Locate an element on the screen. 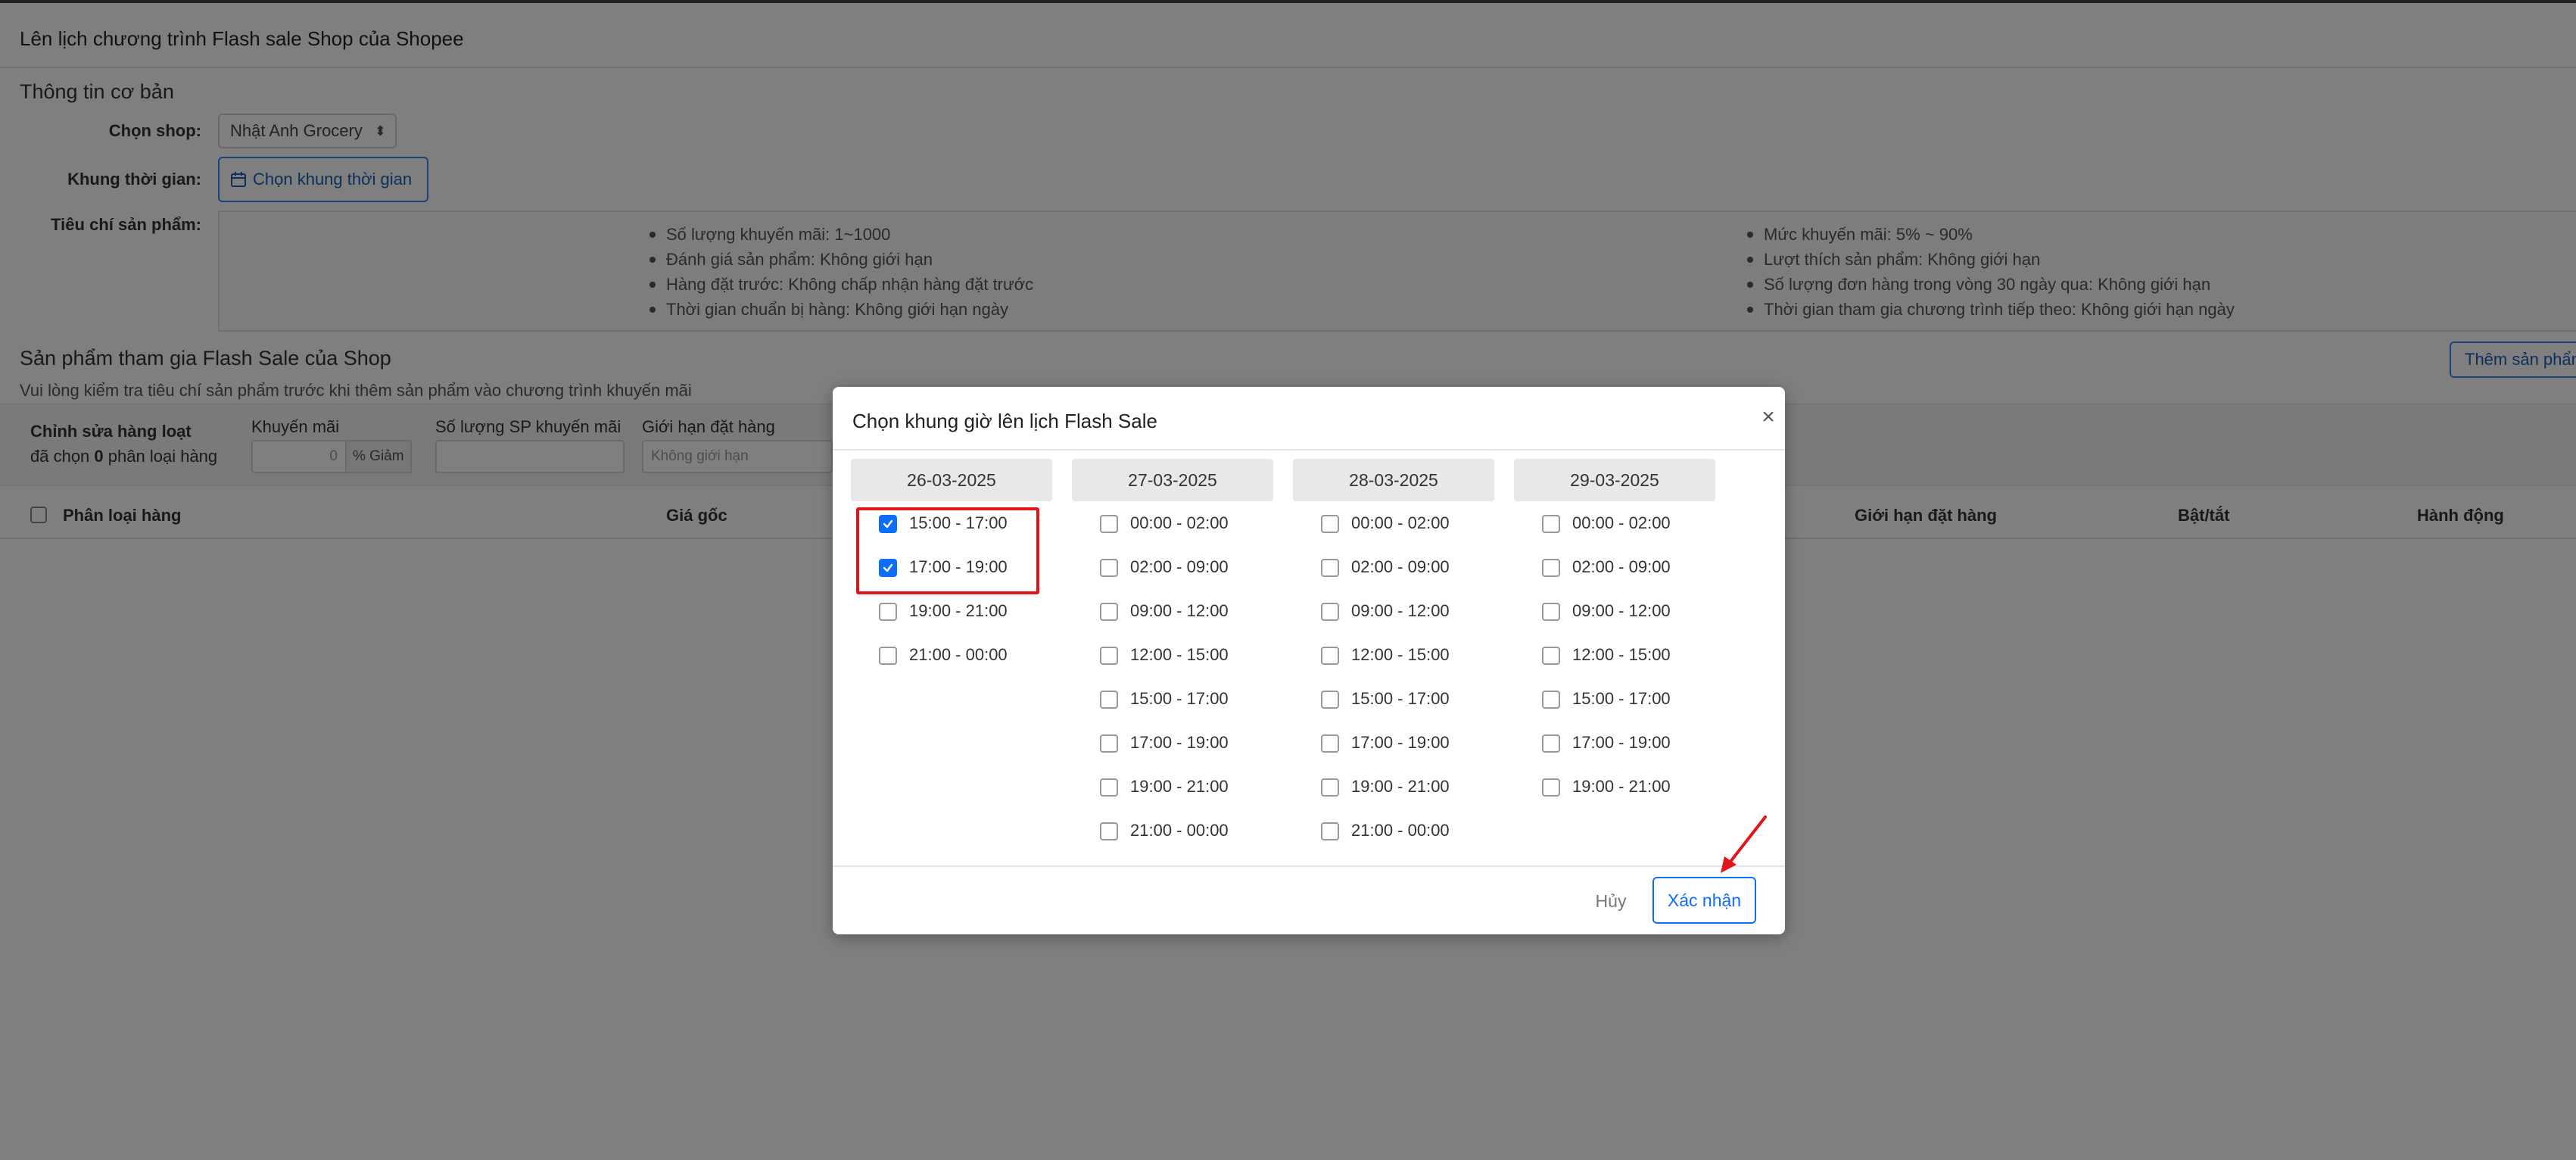  day-header: 29-03-2025 is located at coordinates (1614, 480).